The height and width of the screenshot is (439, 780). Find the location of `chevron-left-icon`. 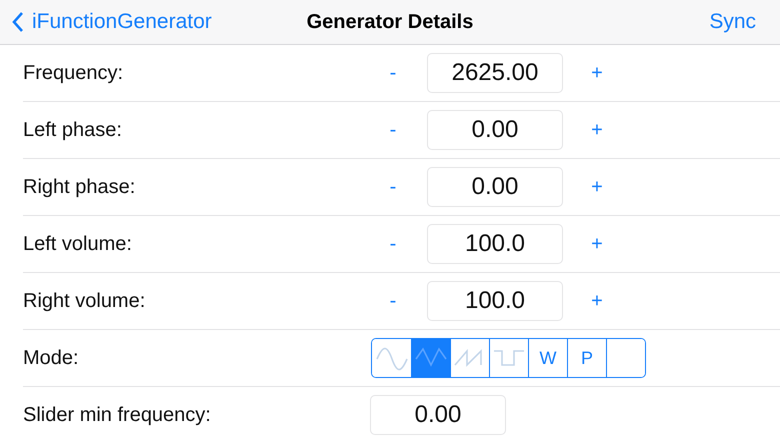

chevron-left-icon is located at coordinates (18, 22).